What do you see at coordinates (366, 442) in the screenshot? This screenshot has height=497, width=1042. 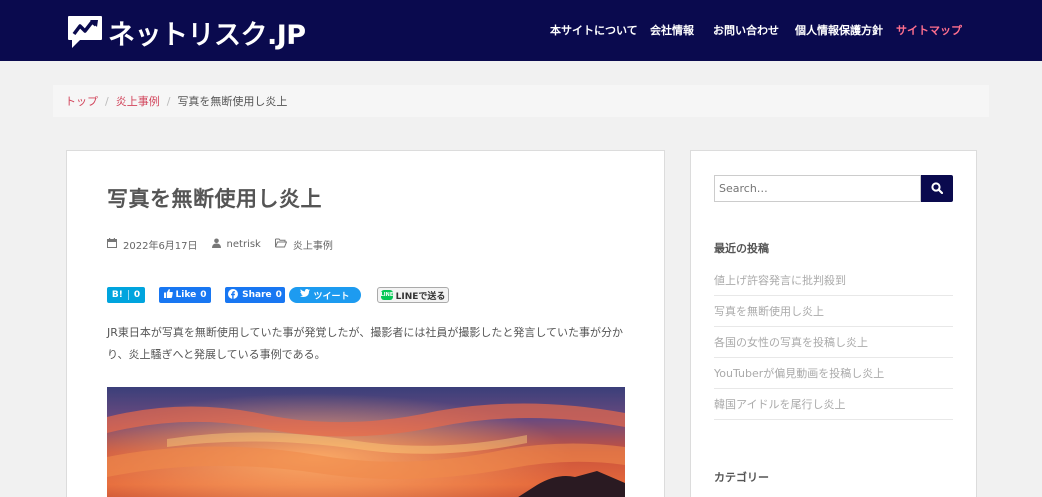 I see `post-featured-image` at bounding box center [366, 442].